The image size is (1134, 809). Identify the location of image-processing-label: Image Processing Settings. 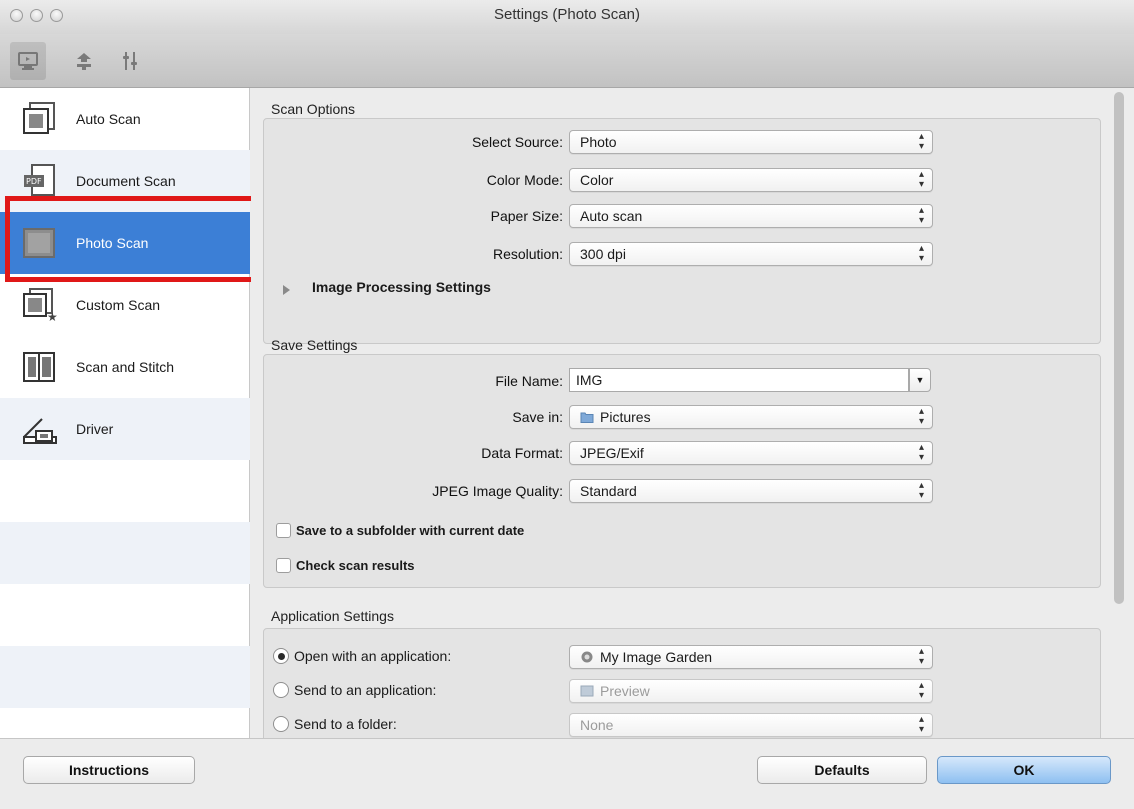
(401, 287).